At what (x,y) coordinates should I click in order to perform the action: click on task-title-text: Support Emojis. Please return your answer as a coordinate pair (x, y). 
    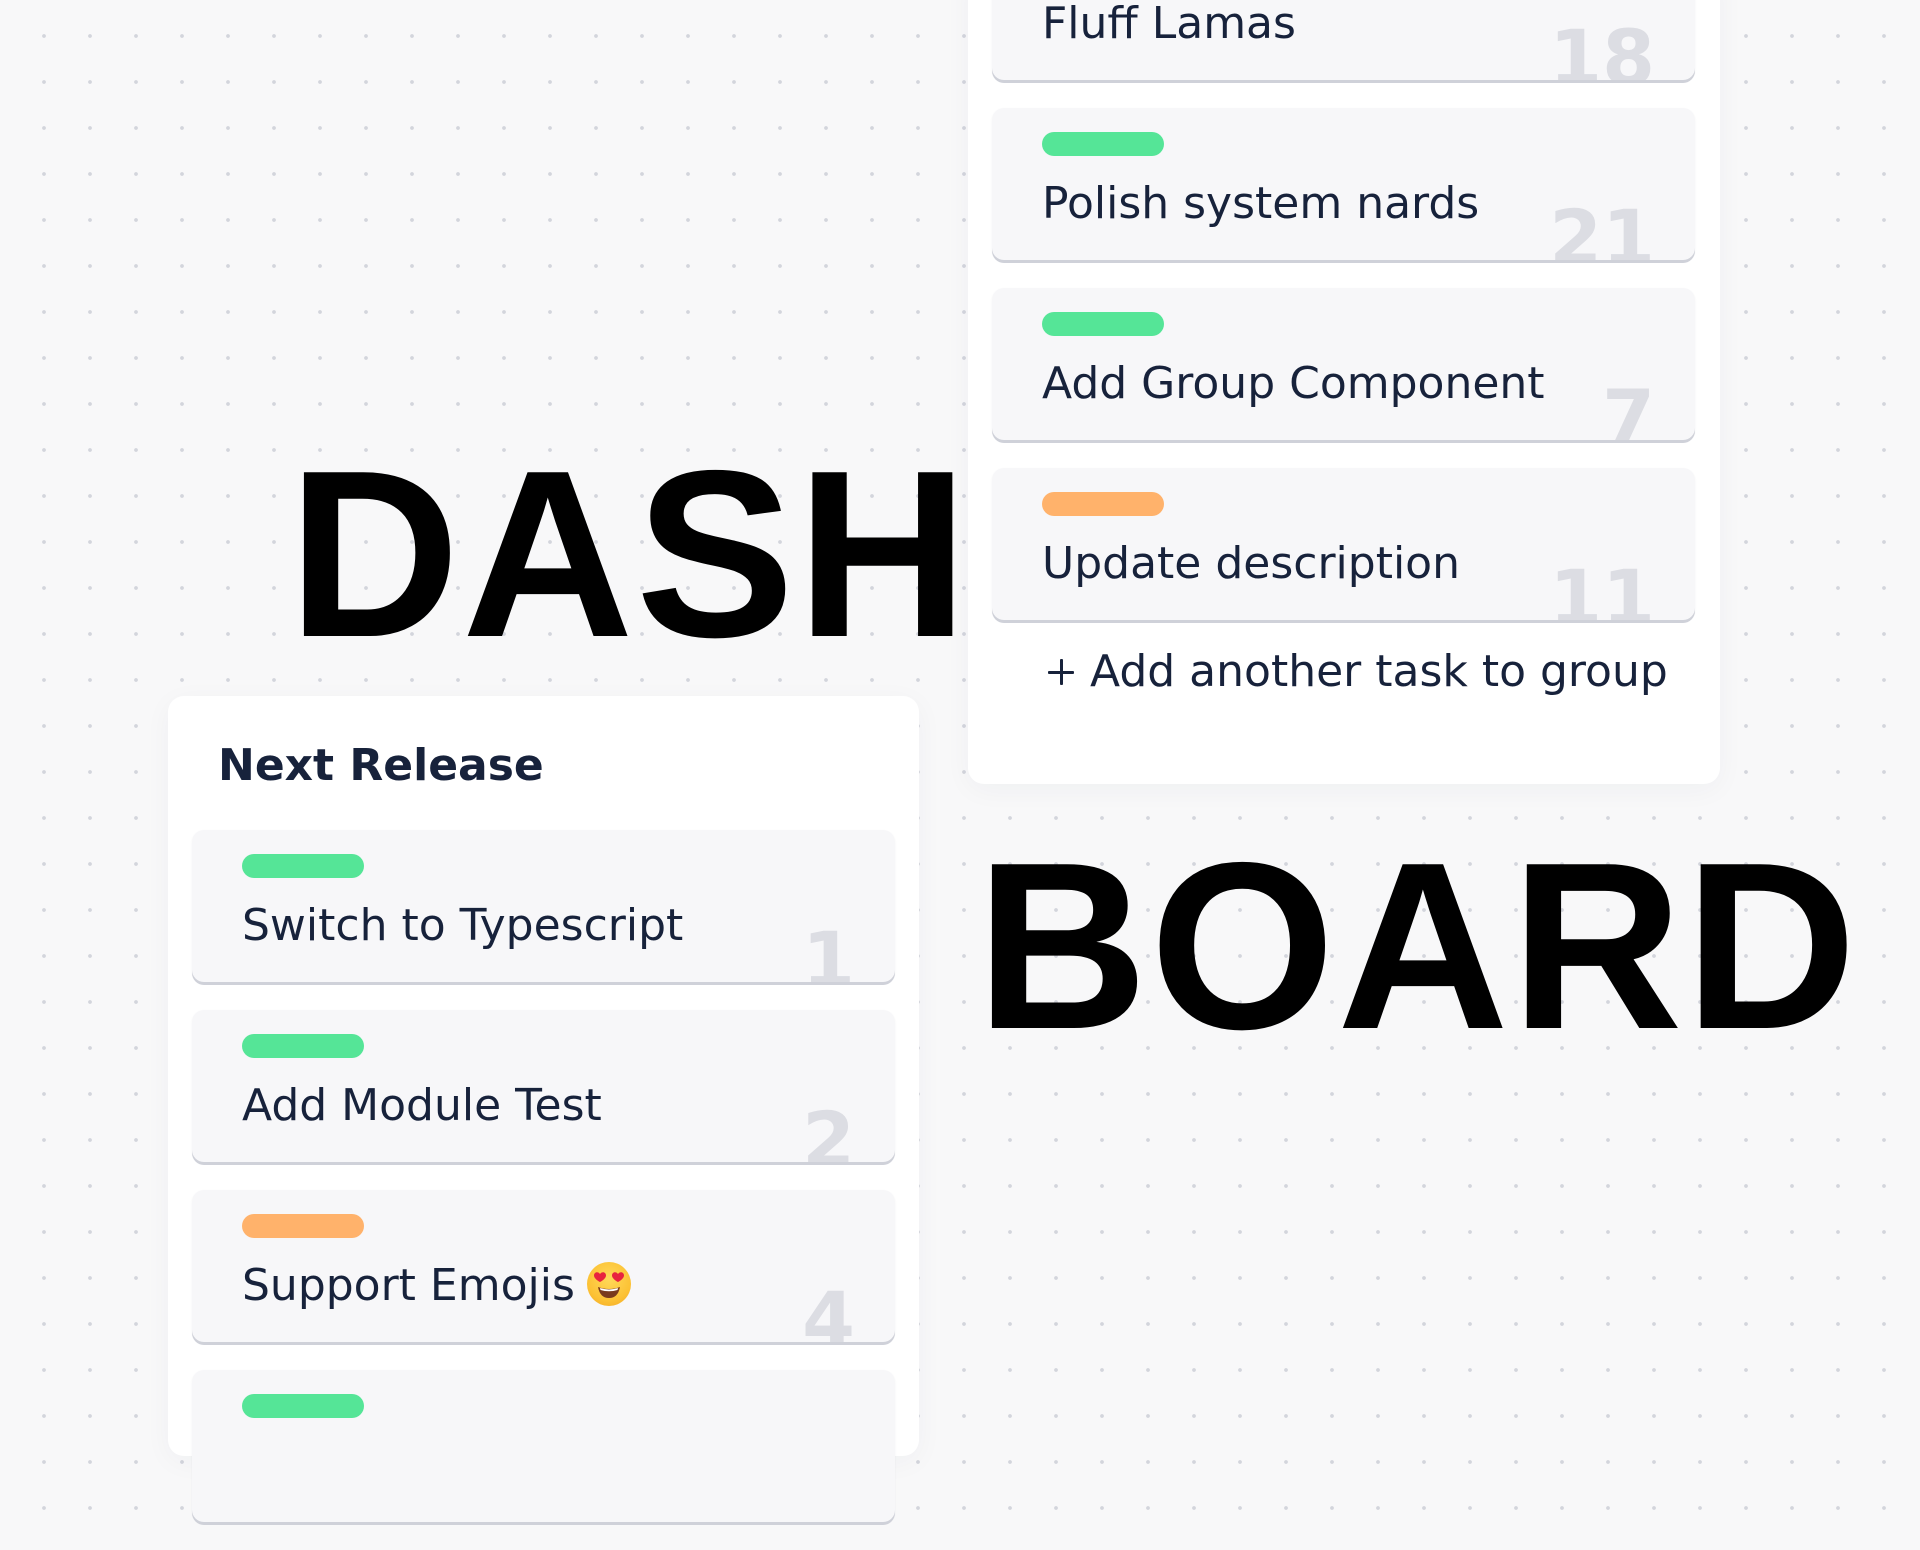
    Looking at the image, I should click on (408, 1285).